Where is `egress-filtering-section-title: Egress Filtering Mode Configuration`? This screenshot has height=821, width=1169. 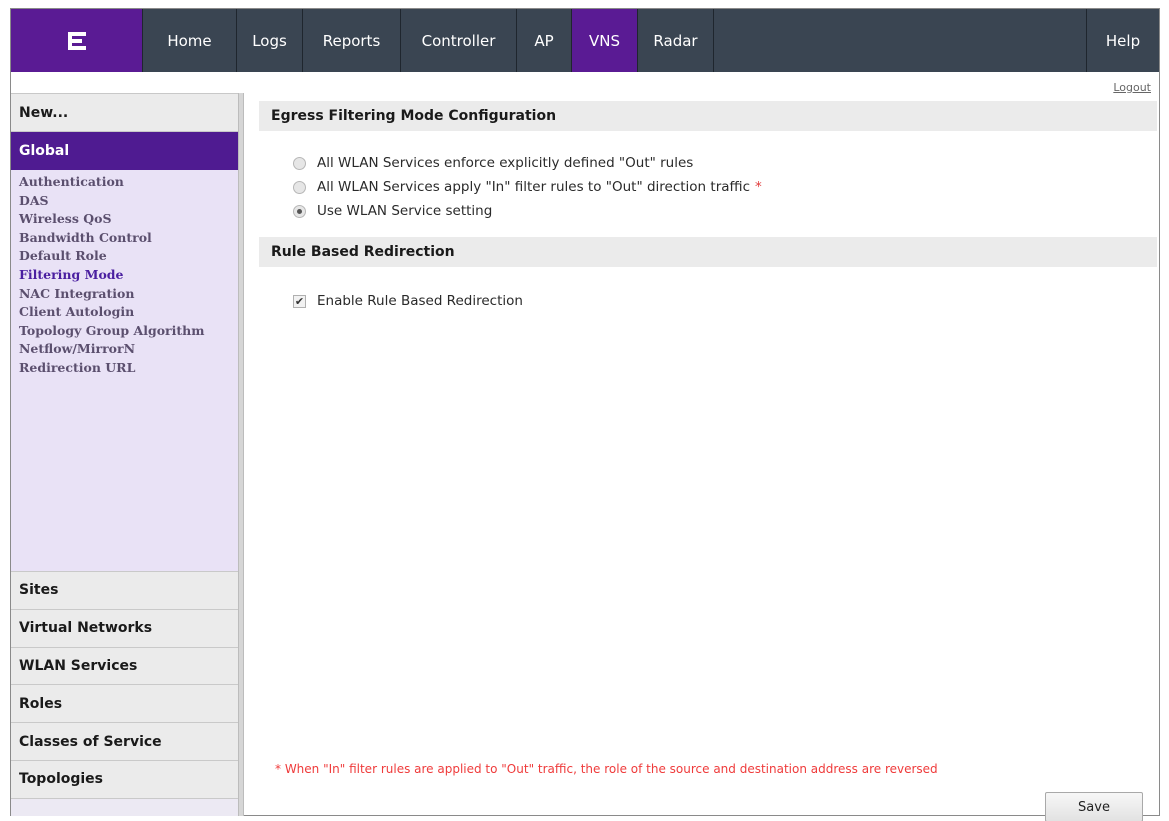
egress-filtering-section-title: Egress Filtering Mode Configuration is located at coordinates (708, 116).